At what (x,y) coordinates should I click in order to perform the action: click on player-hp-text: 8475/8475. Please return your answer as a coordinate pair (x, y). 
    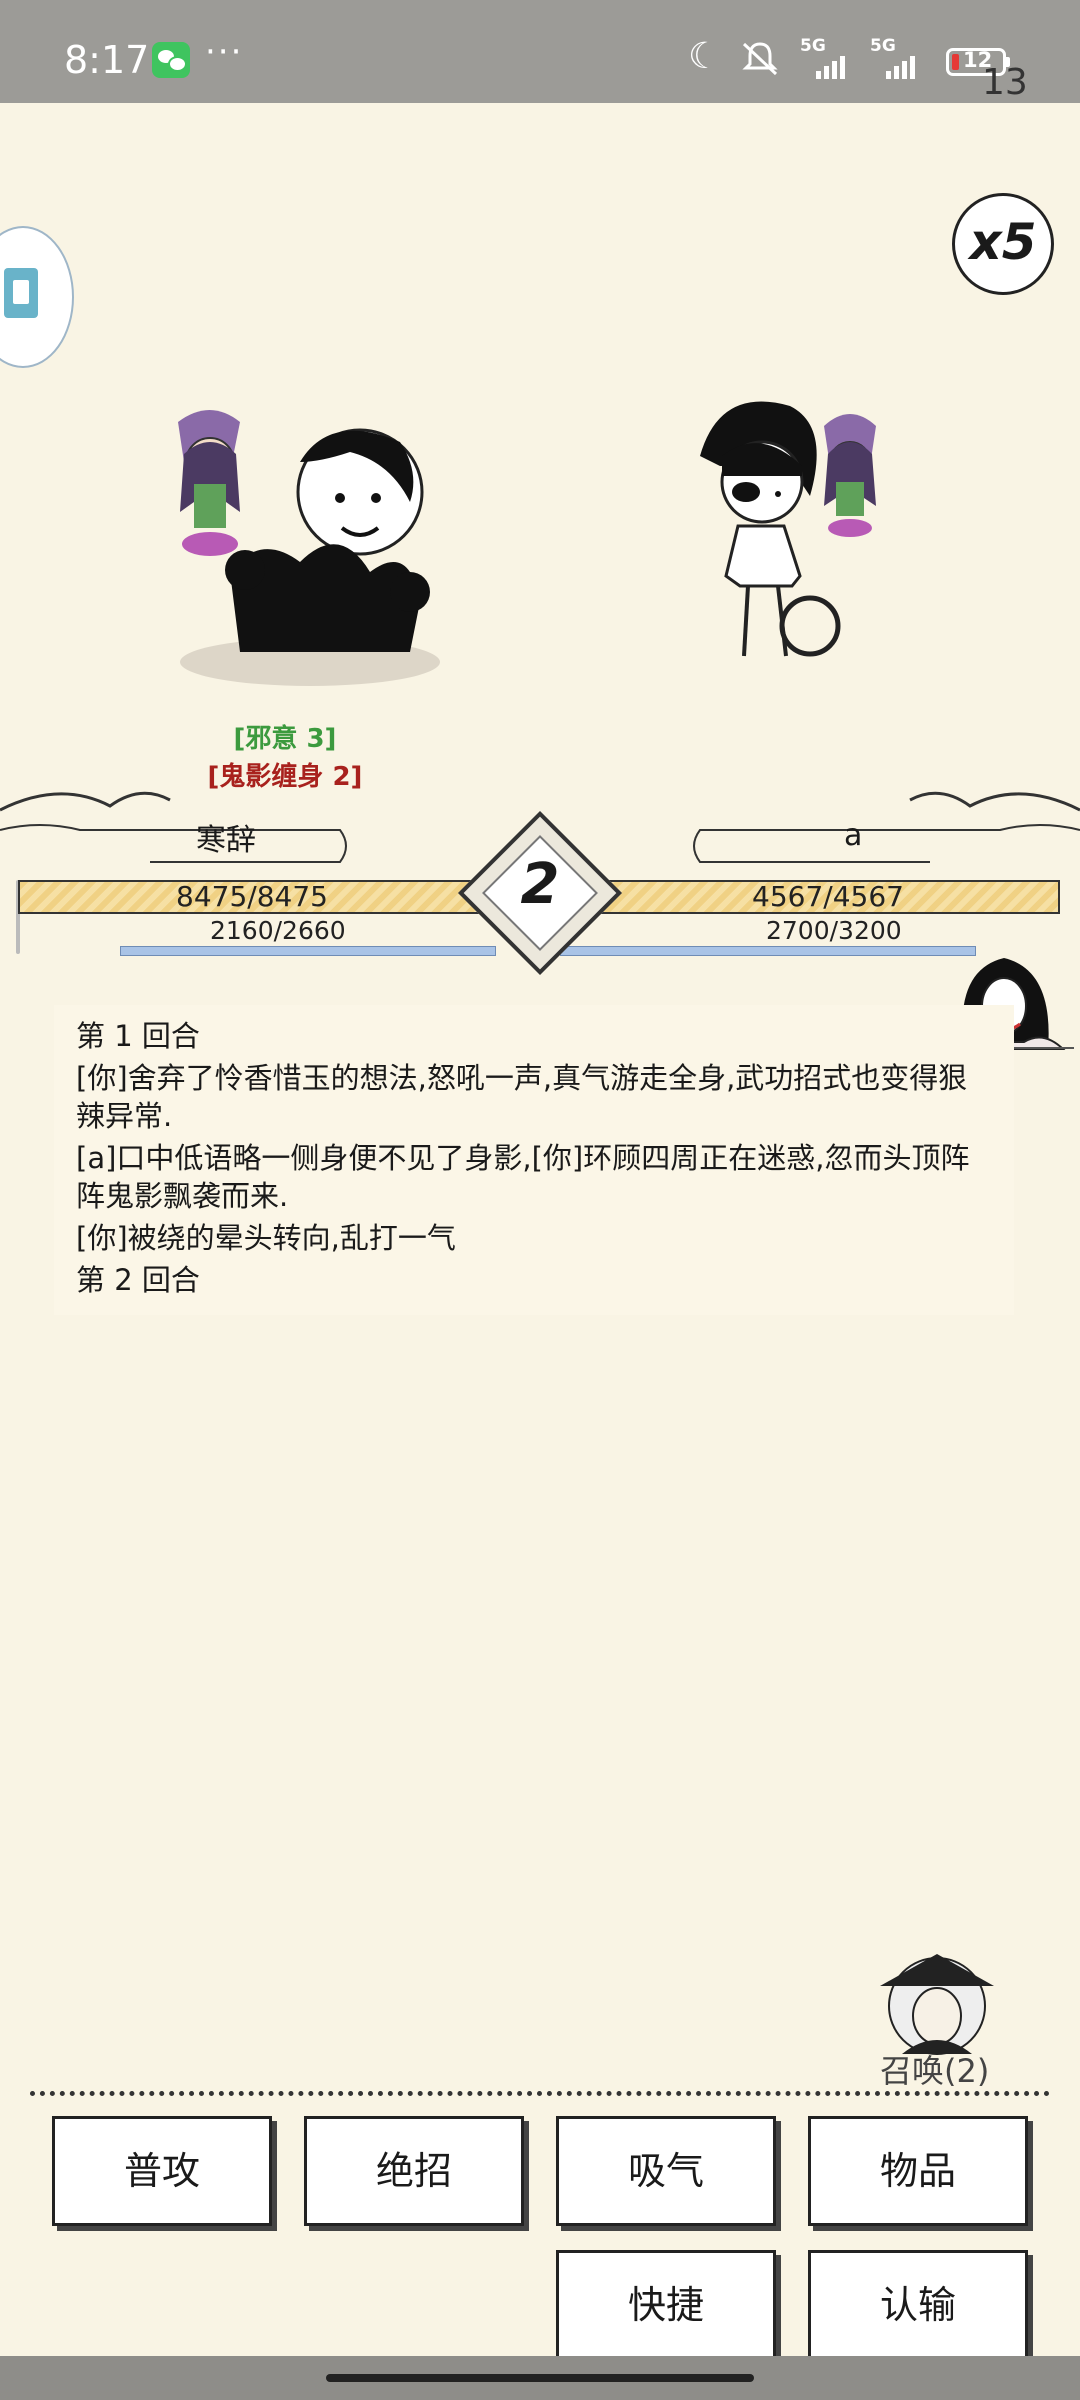
    Looking at the image, I should click on (252, 896).